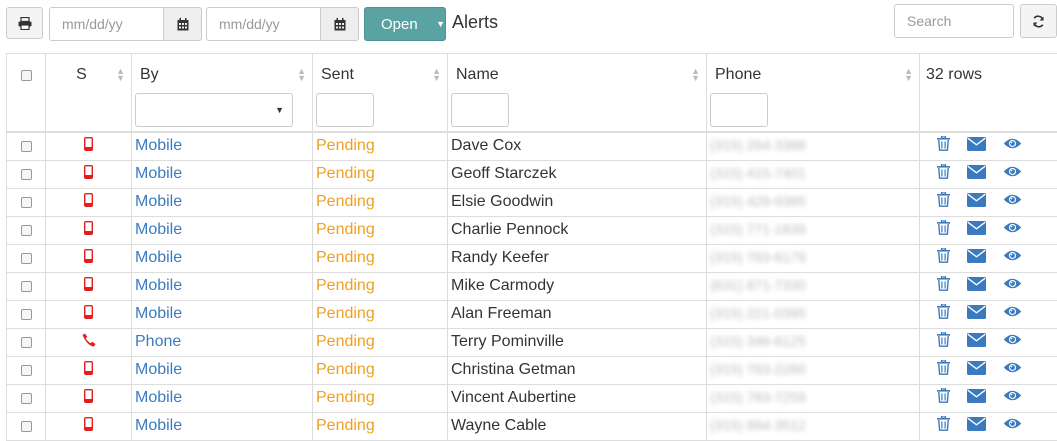 This screenshot has height=441, width=1057. I want to click on by-filter-select: ▼, so click(214, 110).